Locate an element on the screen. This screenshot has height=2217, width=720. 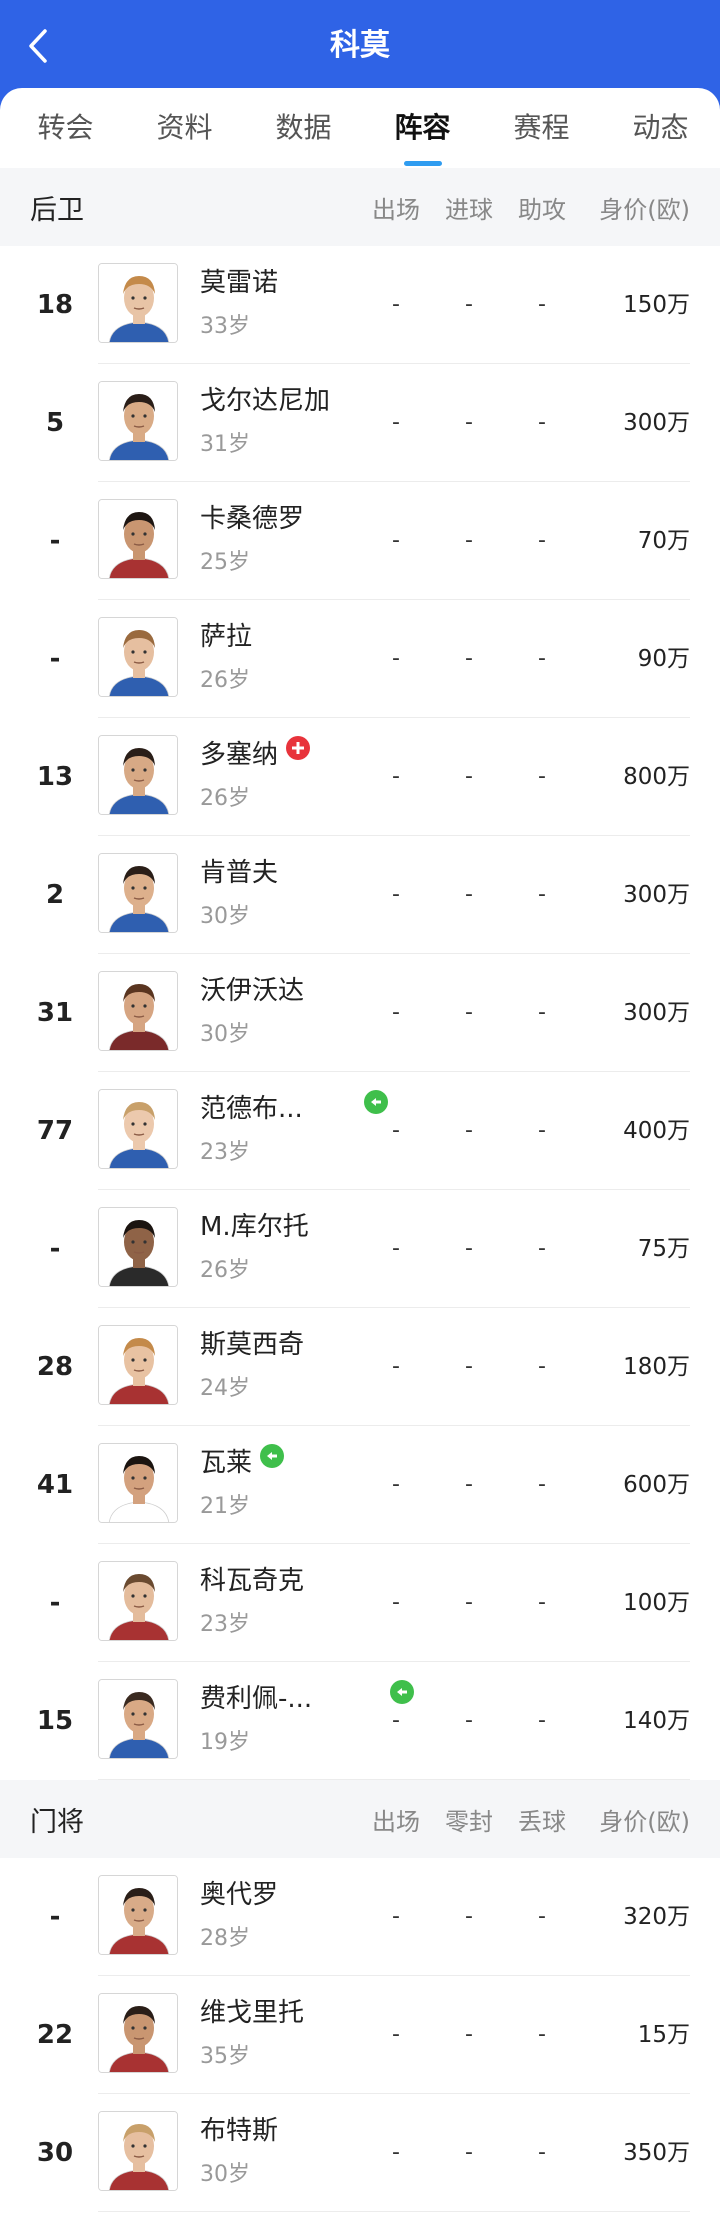
market-value: 15万 is located at coordinates (663, 2035).